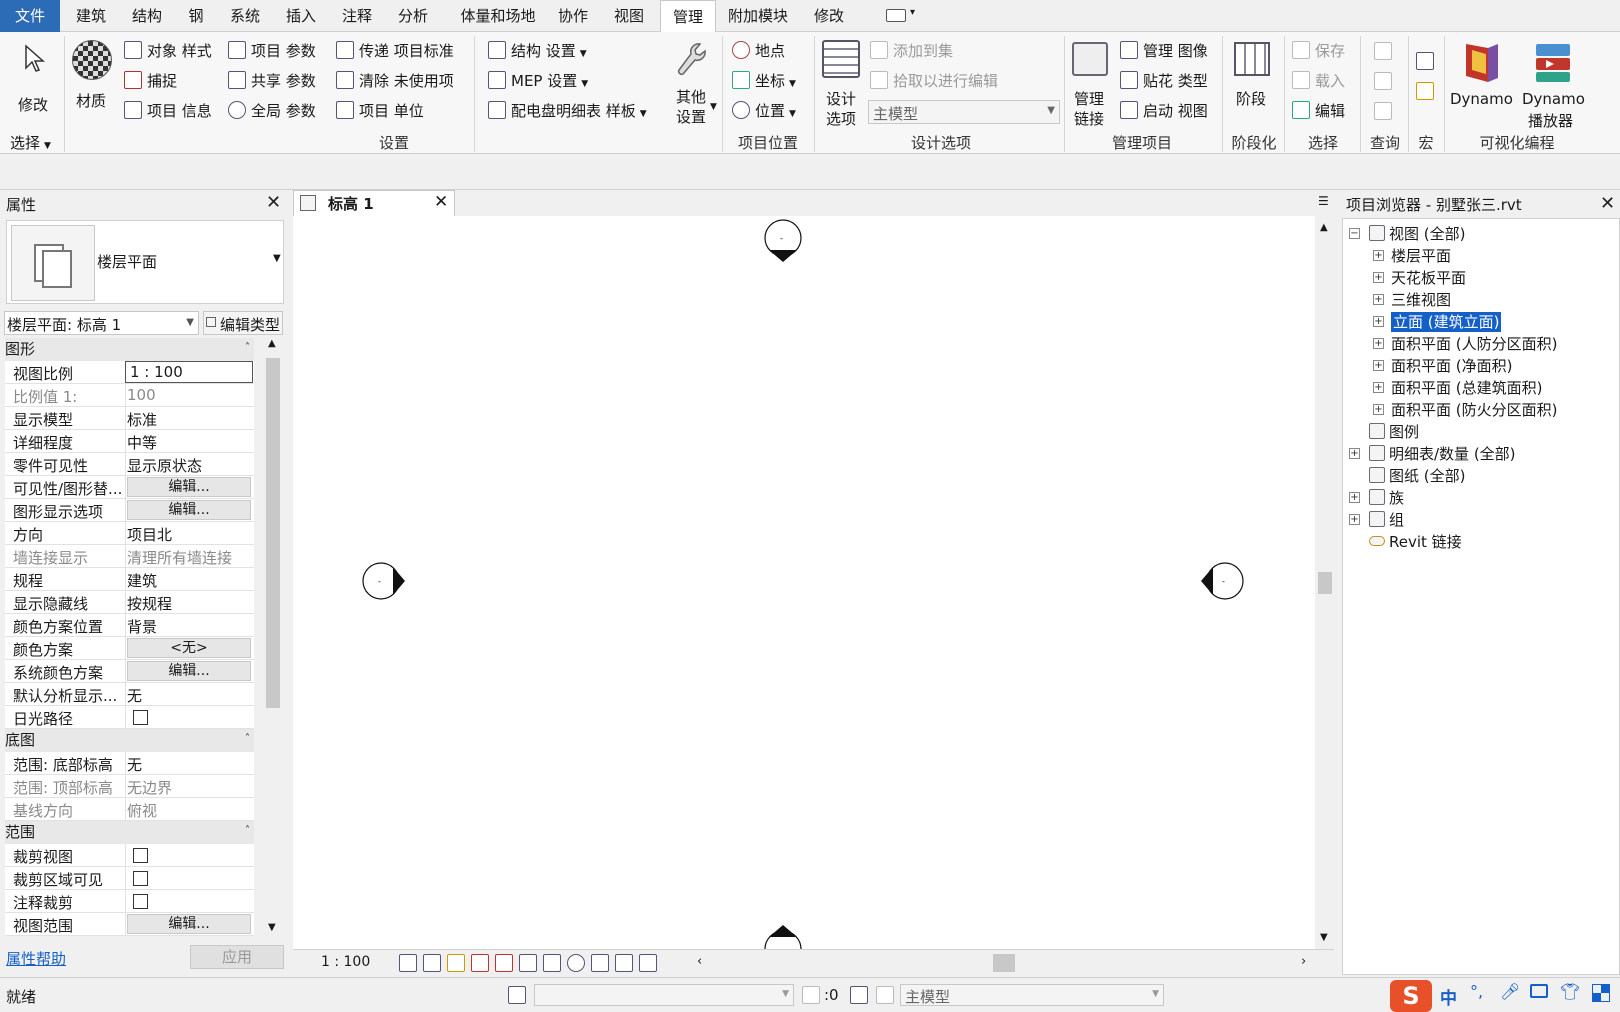  Describe the element at coordinates (272, 50) in the screenshot. I see `project-parameters-button: 项目 参数` at that location.